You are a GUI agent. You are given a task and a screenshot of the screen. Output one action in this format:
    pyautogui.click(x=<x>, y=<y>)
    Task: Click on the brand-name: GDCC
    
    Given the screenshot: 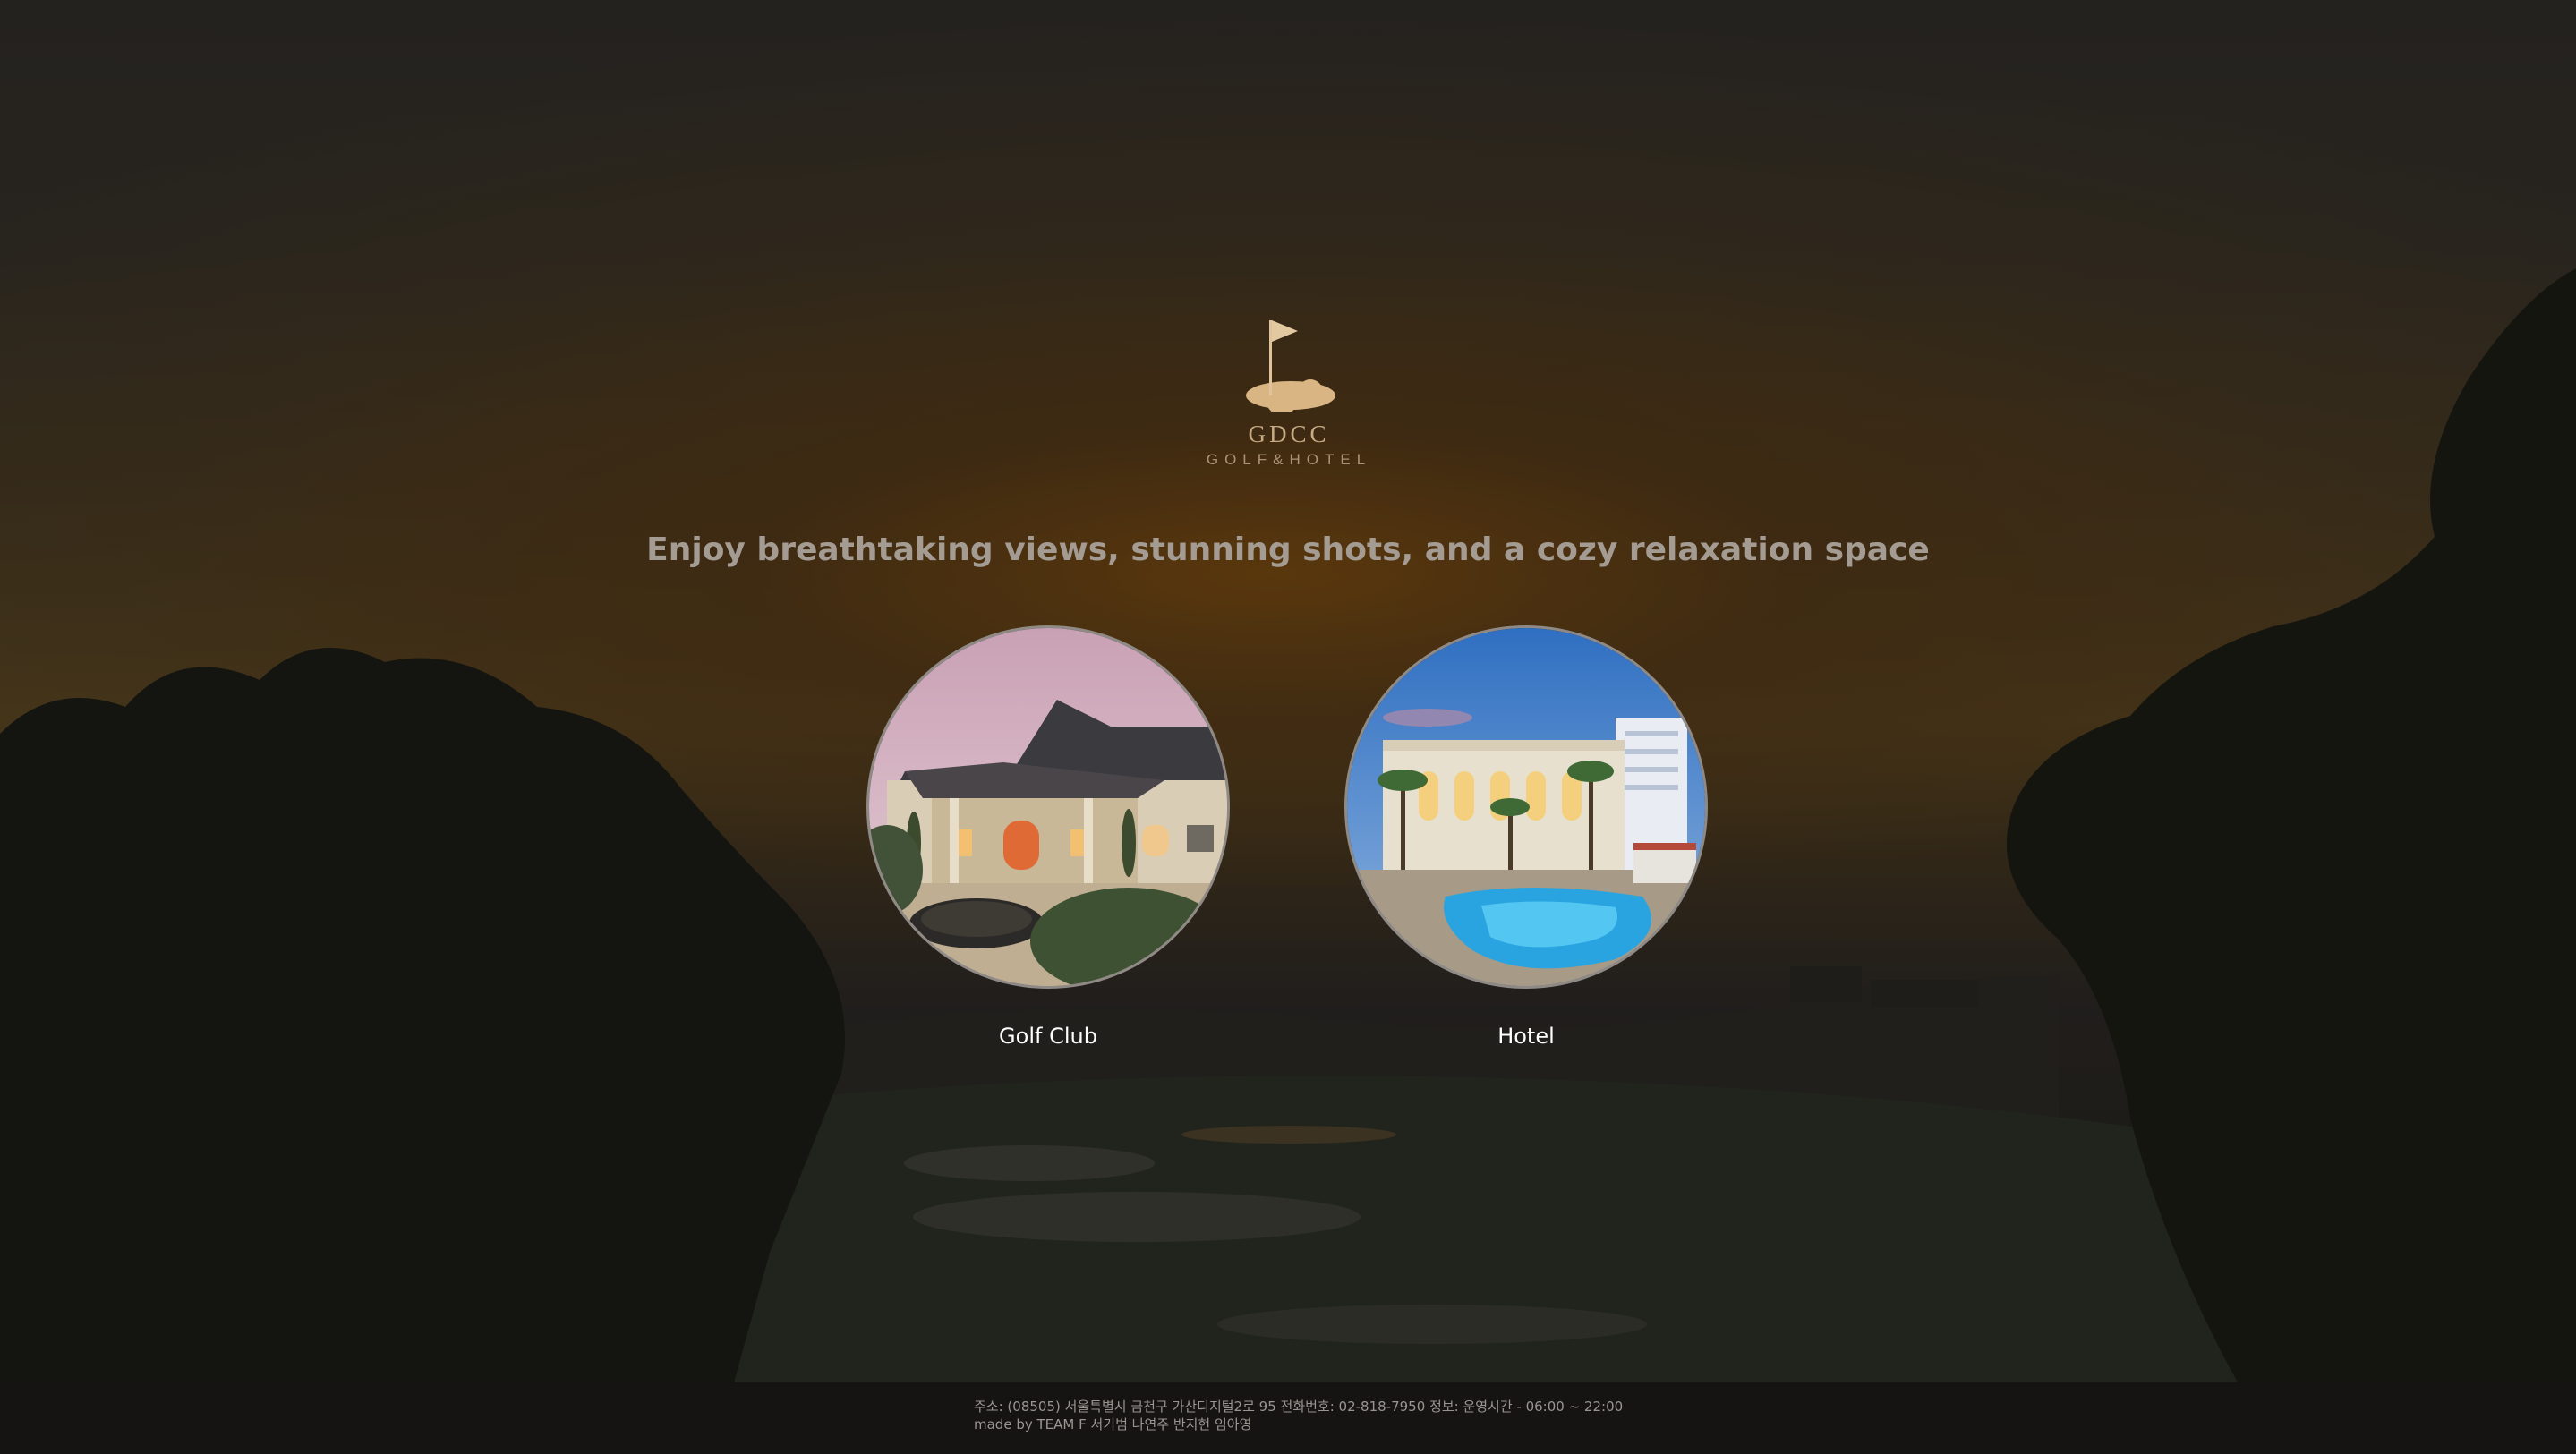 What is the action you would take?
    pyautogui.click(x=1289, y=434)
    